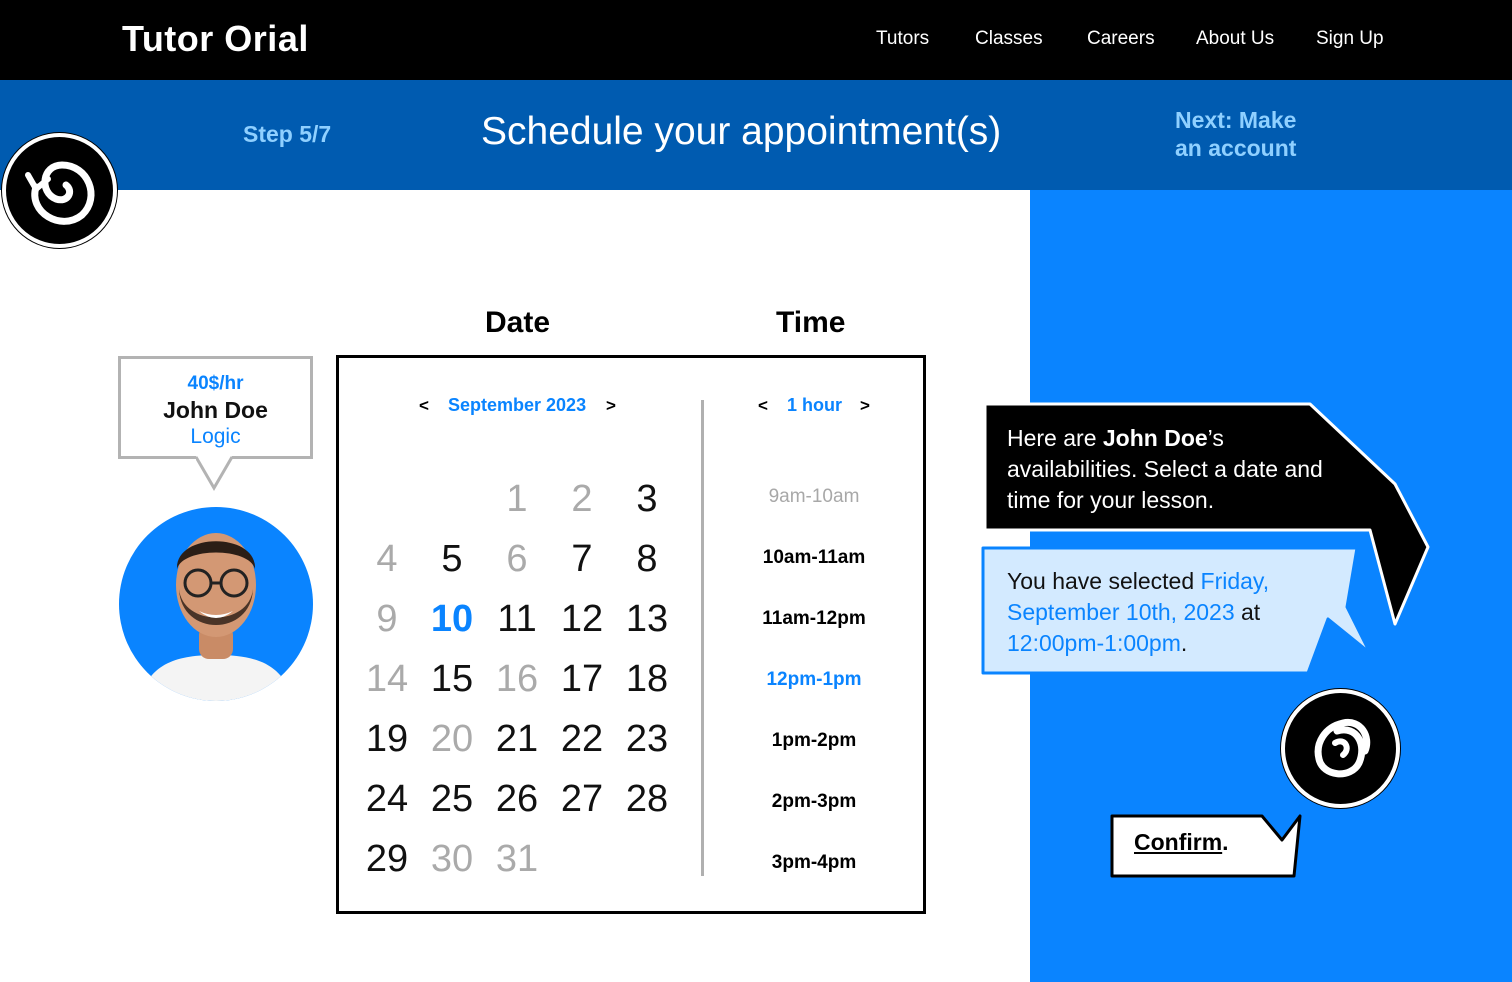 This screenshot has height=982, width=1512. I want to click on time-slot-9am-10am: 9am-10am, so click(814, 496).